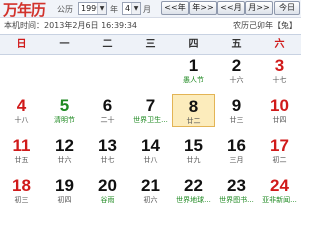 The height and width of the screenshot is (240, 320). I want to click on day-number: 8, so click(193, 106).